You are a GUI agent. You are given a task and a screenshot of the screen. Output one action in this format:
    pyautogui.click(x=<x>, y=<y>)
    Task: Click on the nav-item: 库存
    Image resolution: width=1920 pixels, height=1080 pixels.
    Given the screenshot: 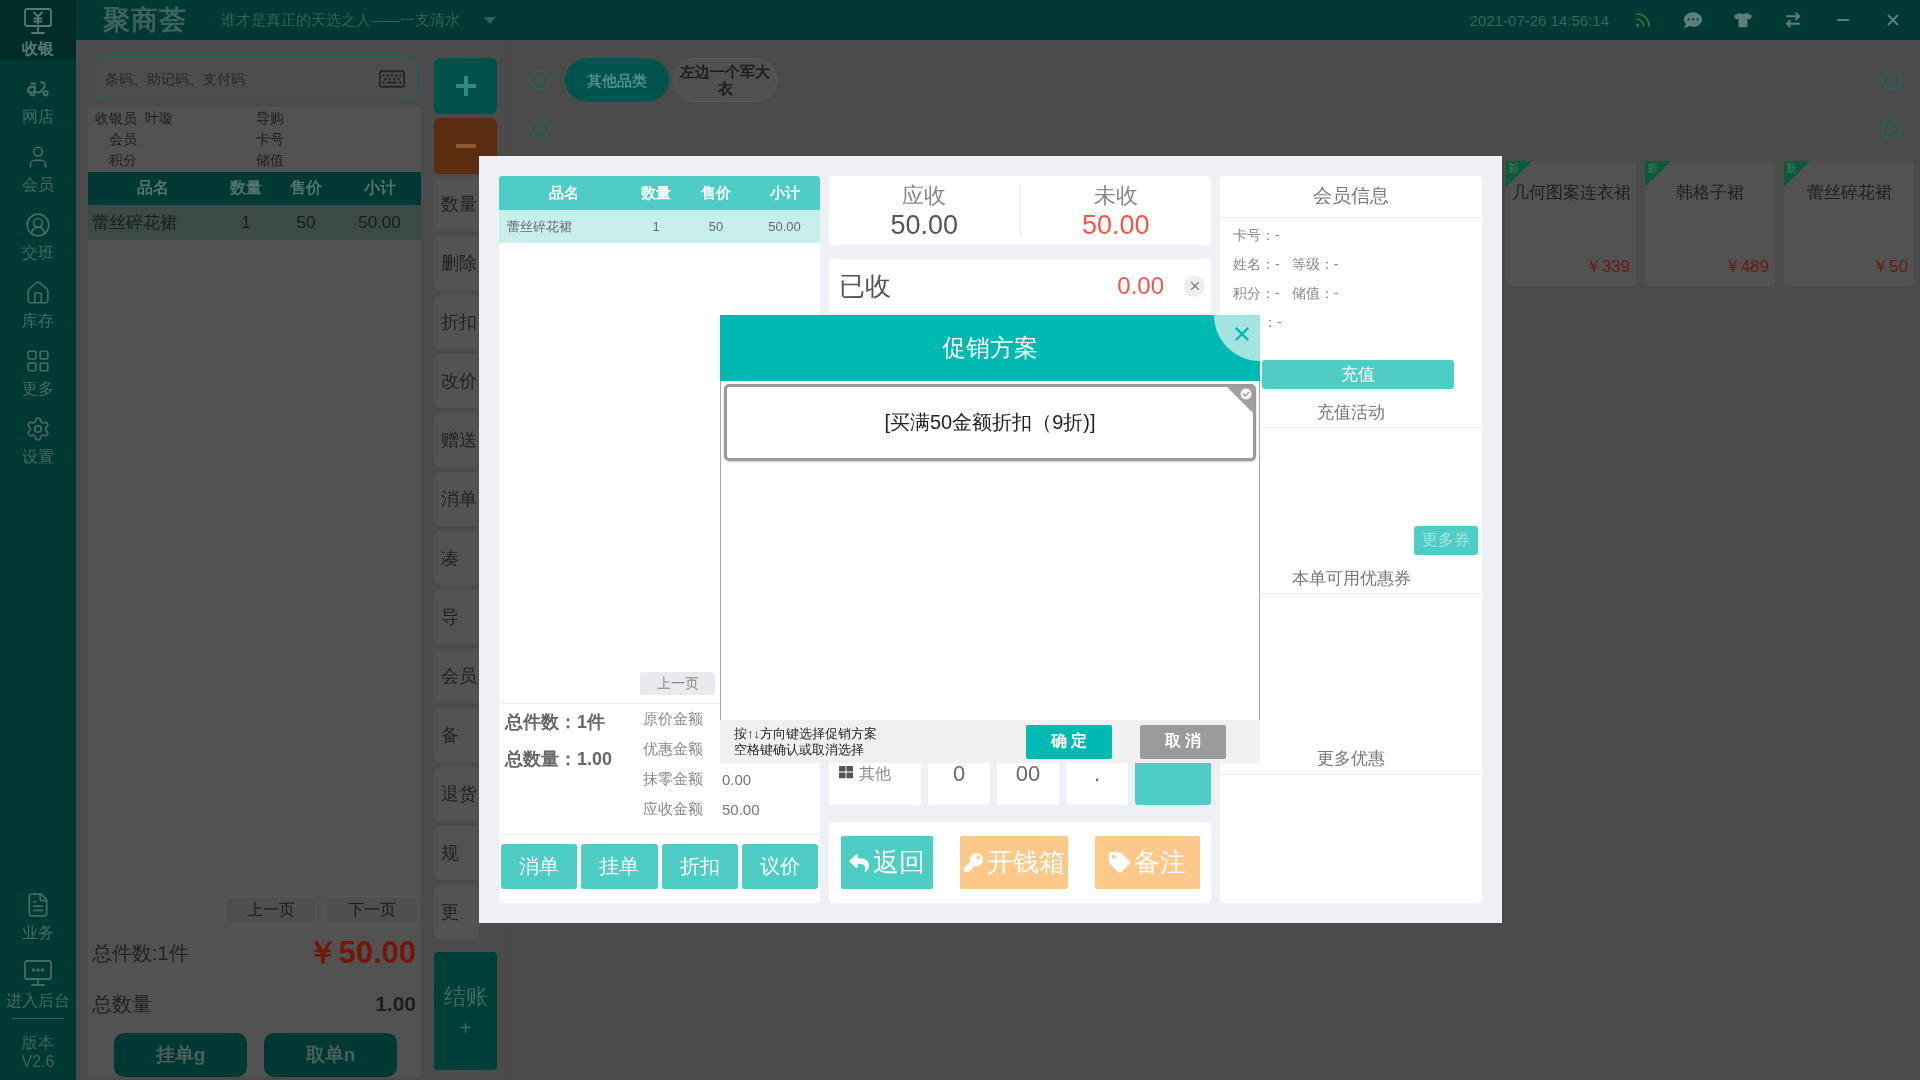 What is the action you would take?
    pyautogui.click(x=38, y=302)
    